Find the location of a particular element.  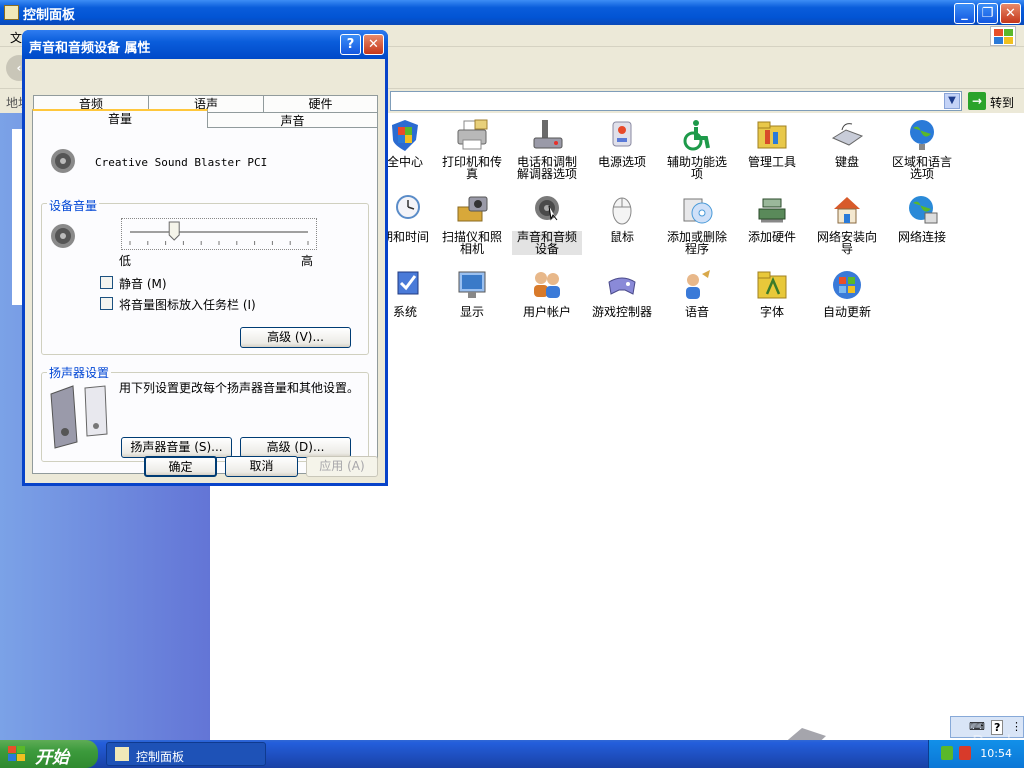

cp-item-network-connections: 网络连接 is located at coordinates (922, 218).